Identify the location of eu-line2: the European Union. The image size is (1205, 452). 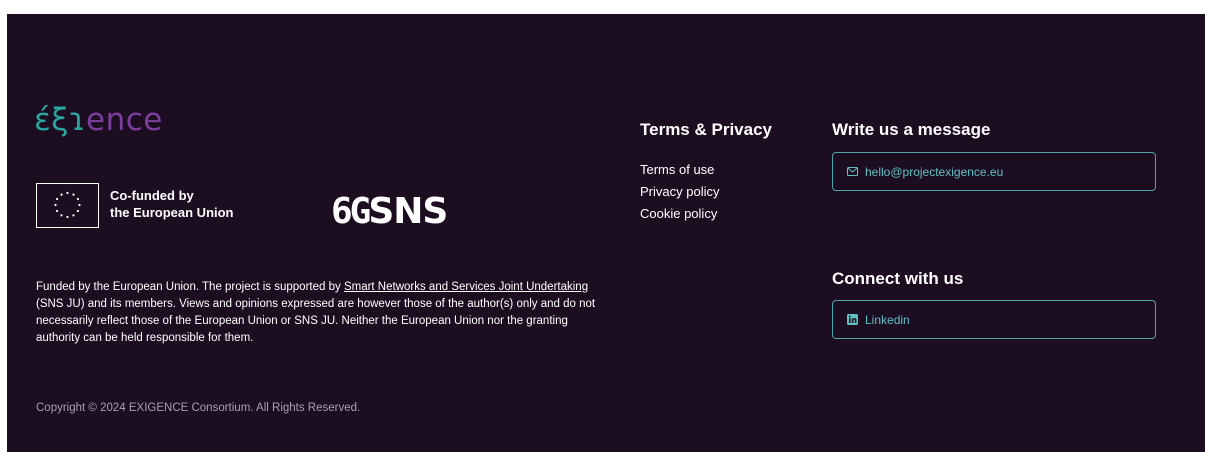
(172, 212).